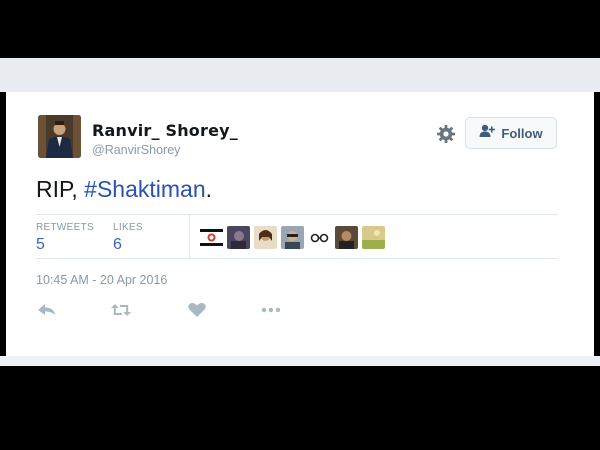 The height and width of the screenshot is (450, 600). What do you see at coordinates (136, 362) in the screenshot?
I see `blurred-next-tweet-text` at bounding box center [136, 362].